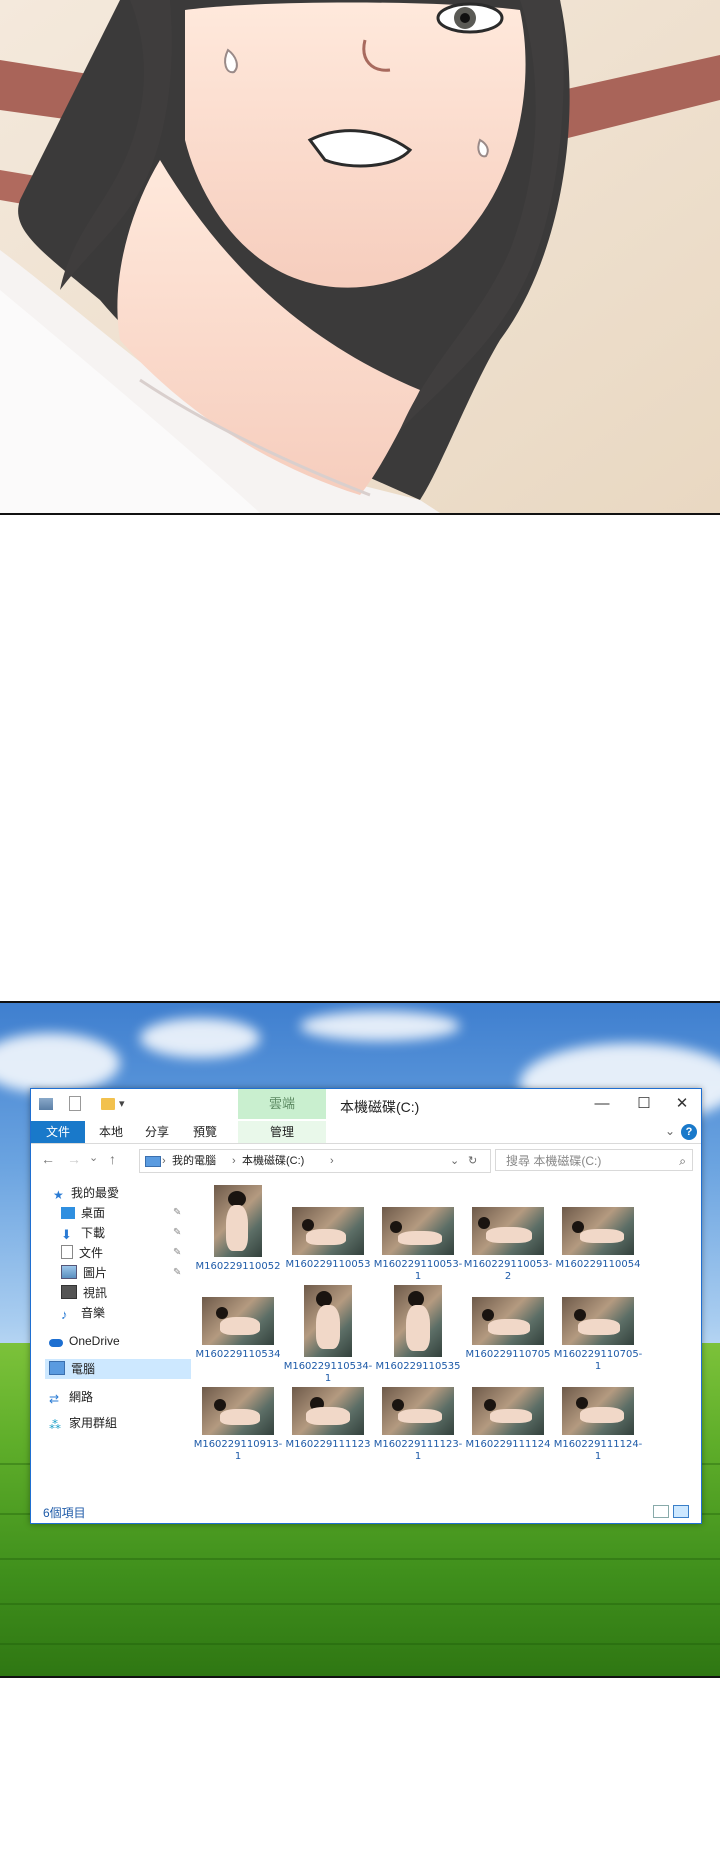 The image size is (720, 1867). I want to click on forward-button: →, so click(74, 1159).